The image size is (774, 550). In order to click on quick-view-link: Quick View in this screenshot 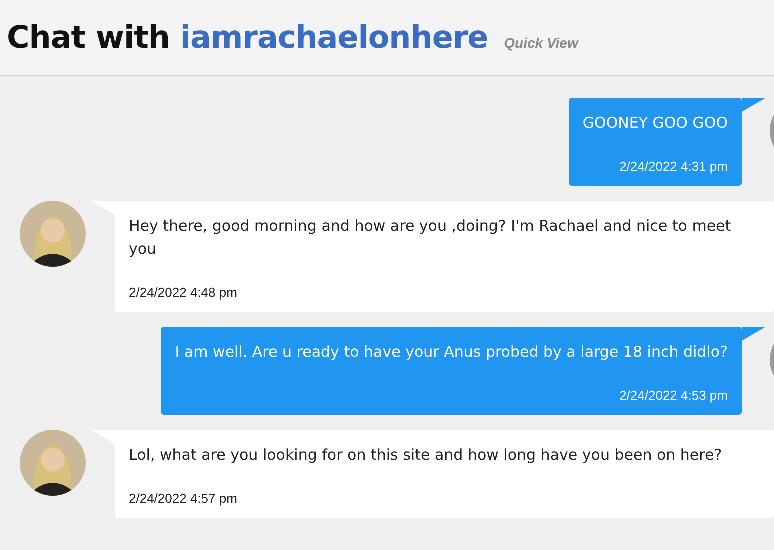, I will do `click(541, 42)`.